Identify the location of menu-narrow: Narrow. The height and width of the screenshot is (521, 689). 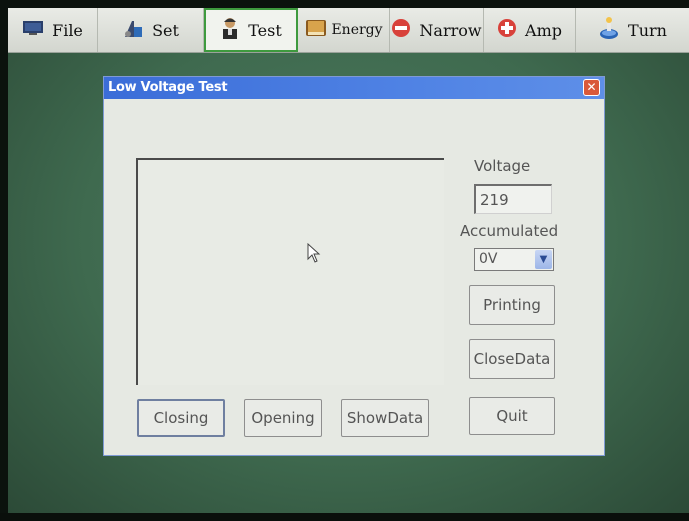
(437, 30).